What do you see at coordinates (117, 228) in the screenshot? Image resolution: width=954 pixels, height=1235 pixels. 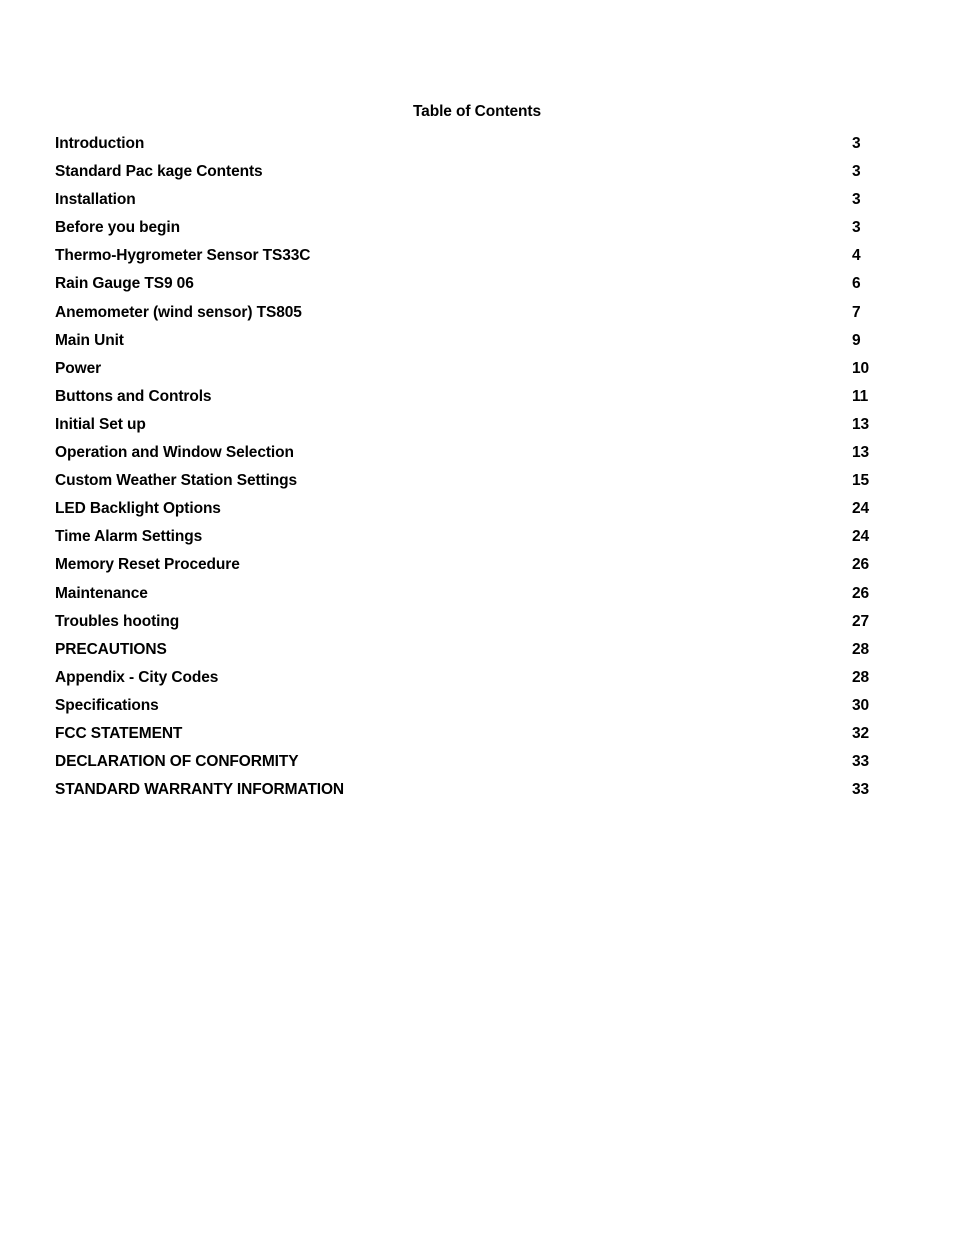 I see `toc-entry-label: Before you begin` at bounding box center [117, 228].